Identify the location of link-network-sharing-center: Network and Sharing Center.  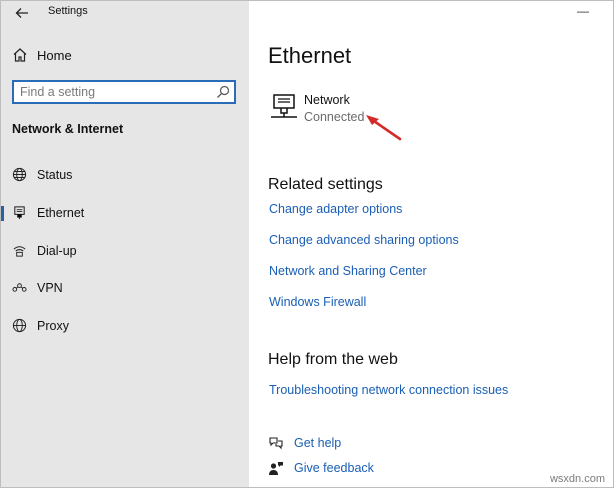
(348, 271).